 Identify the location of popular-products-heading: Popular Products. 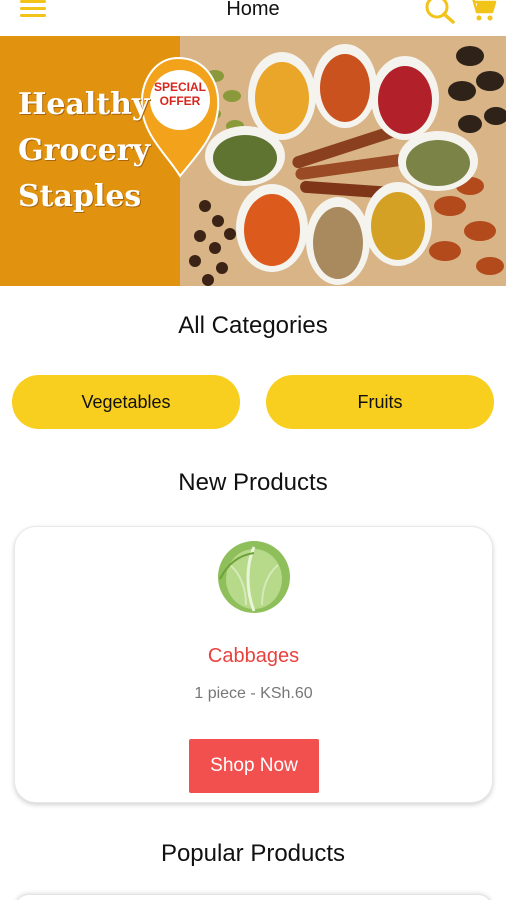
(253, 853).